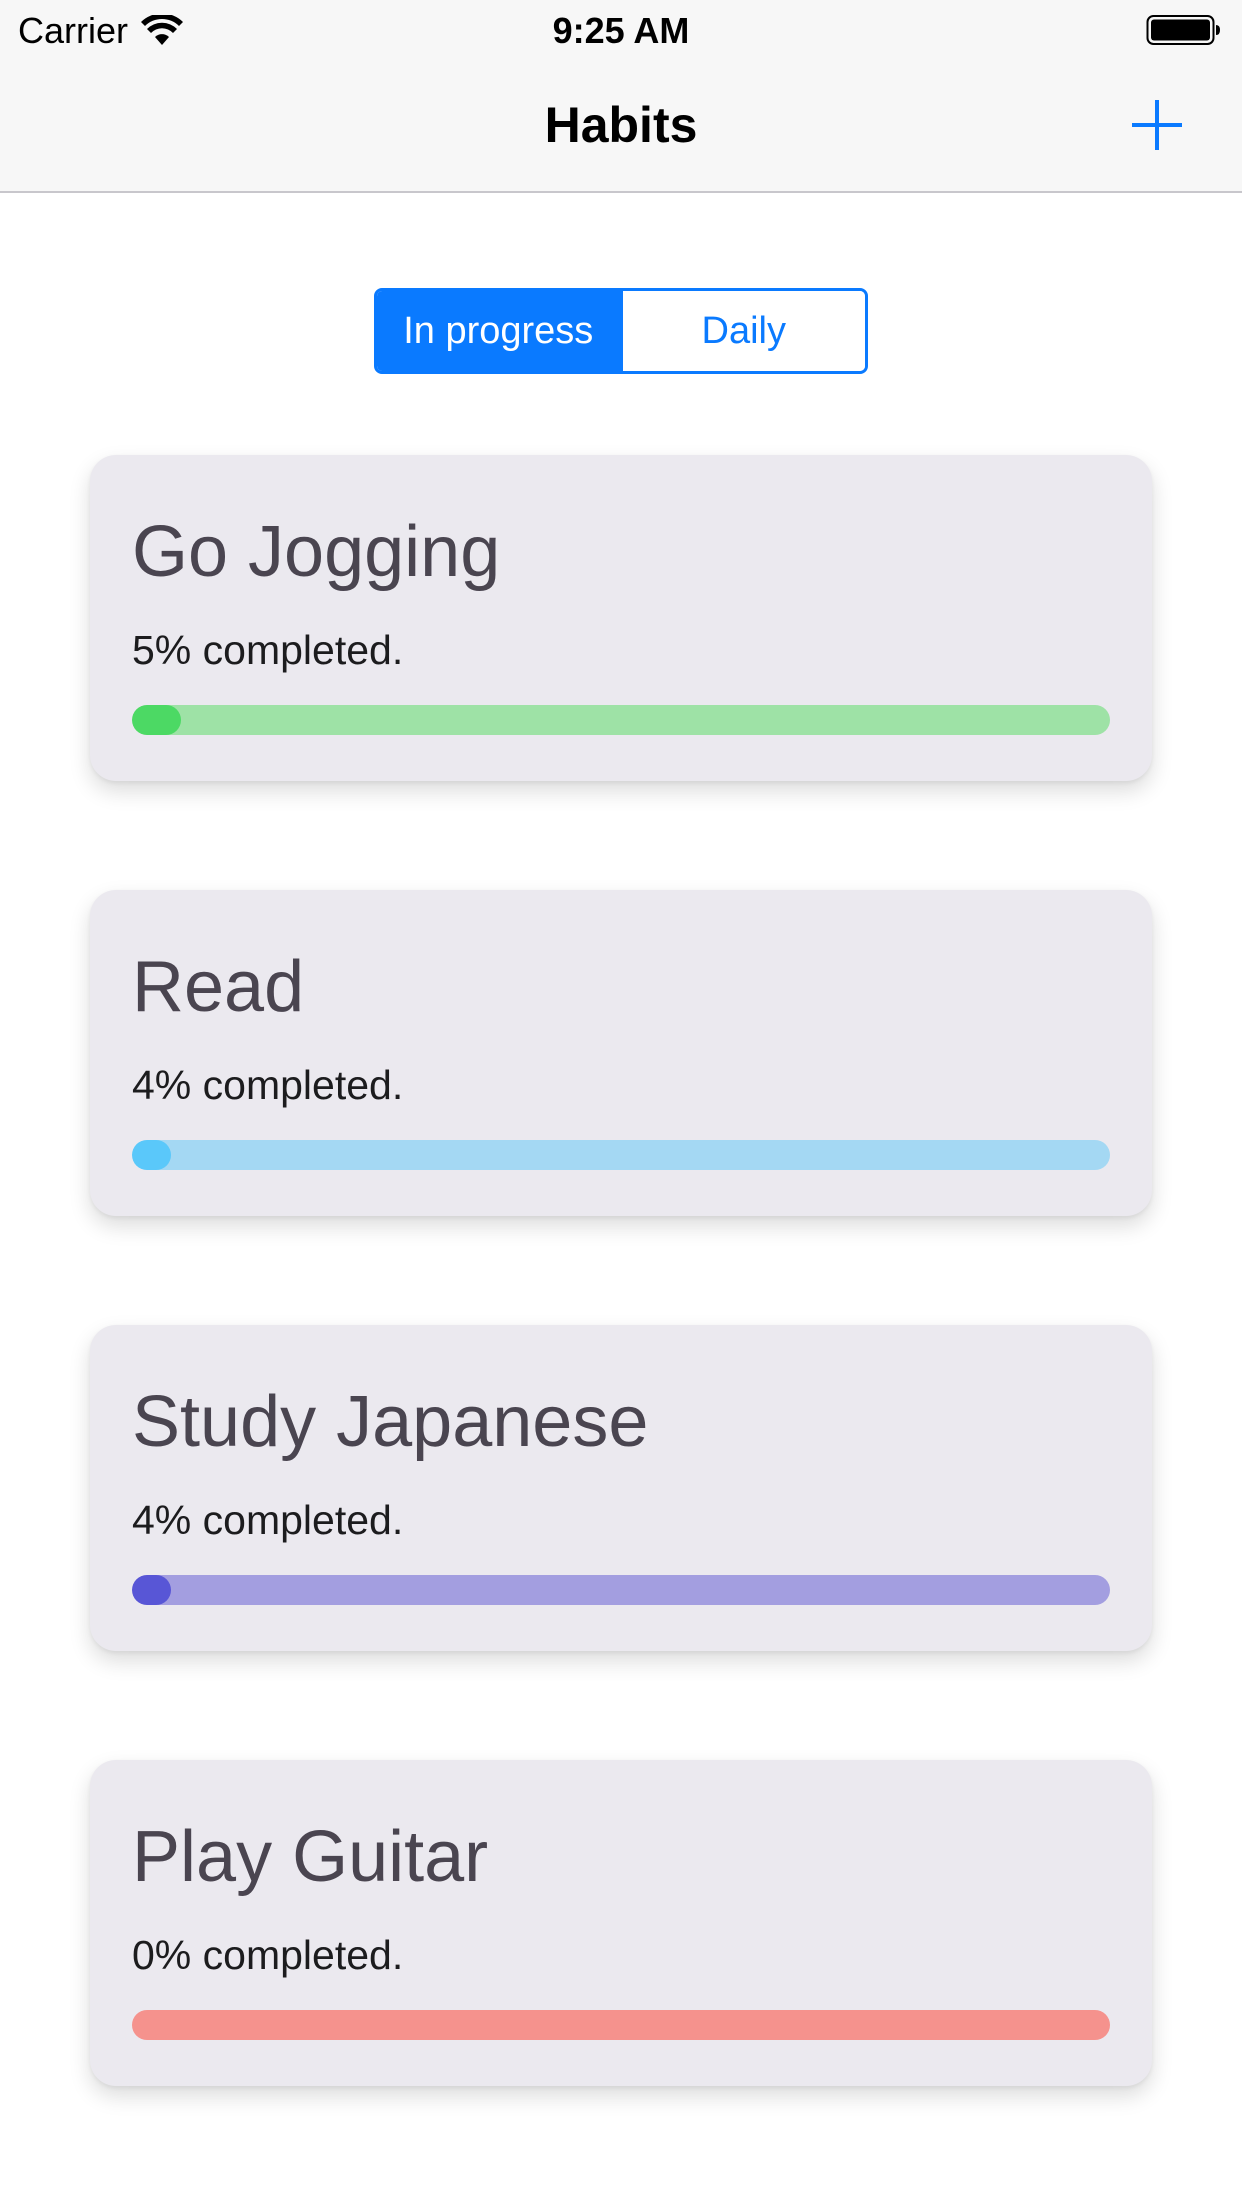  Describe the element at coordinates (500, 331) in the screenshot. I see `segment-in-progress: In progress` at that location.